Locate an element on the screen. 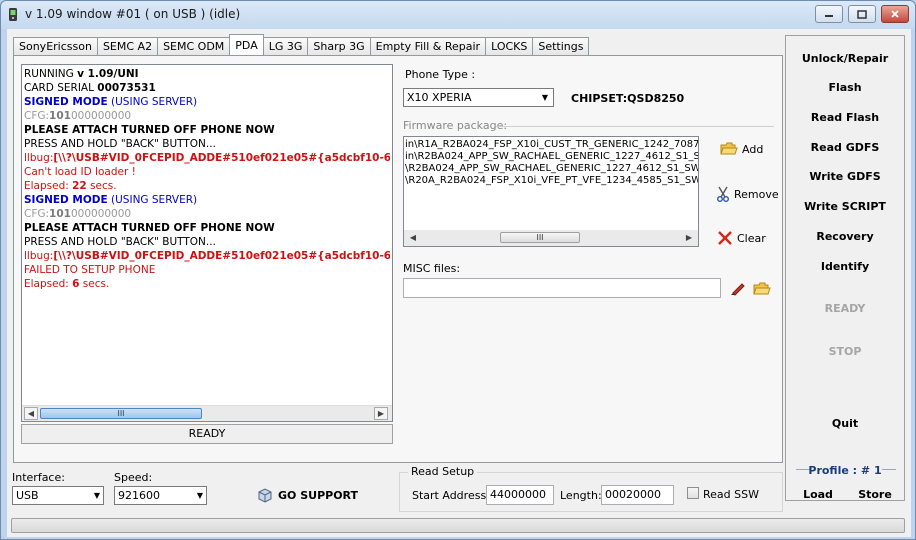 The width and height of the screenshot is (916, 540). clear-button: Clear is located at coordinates (741, 238).